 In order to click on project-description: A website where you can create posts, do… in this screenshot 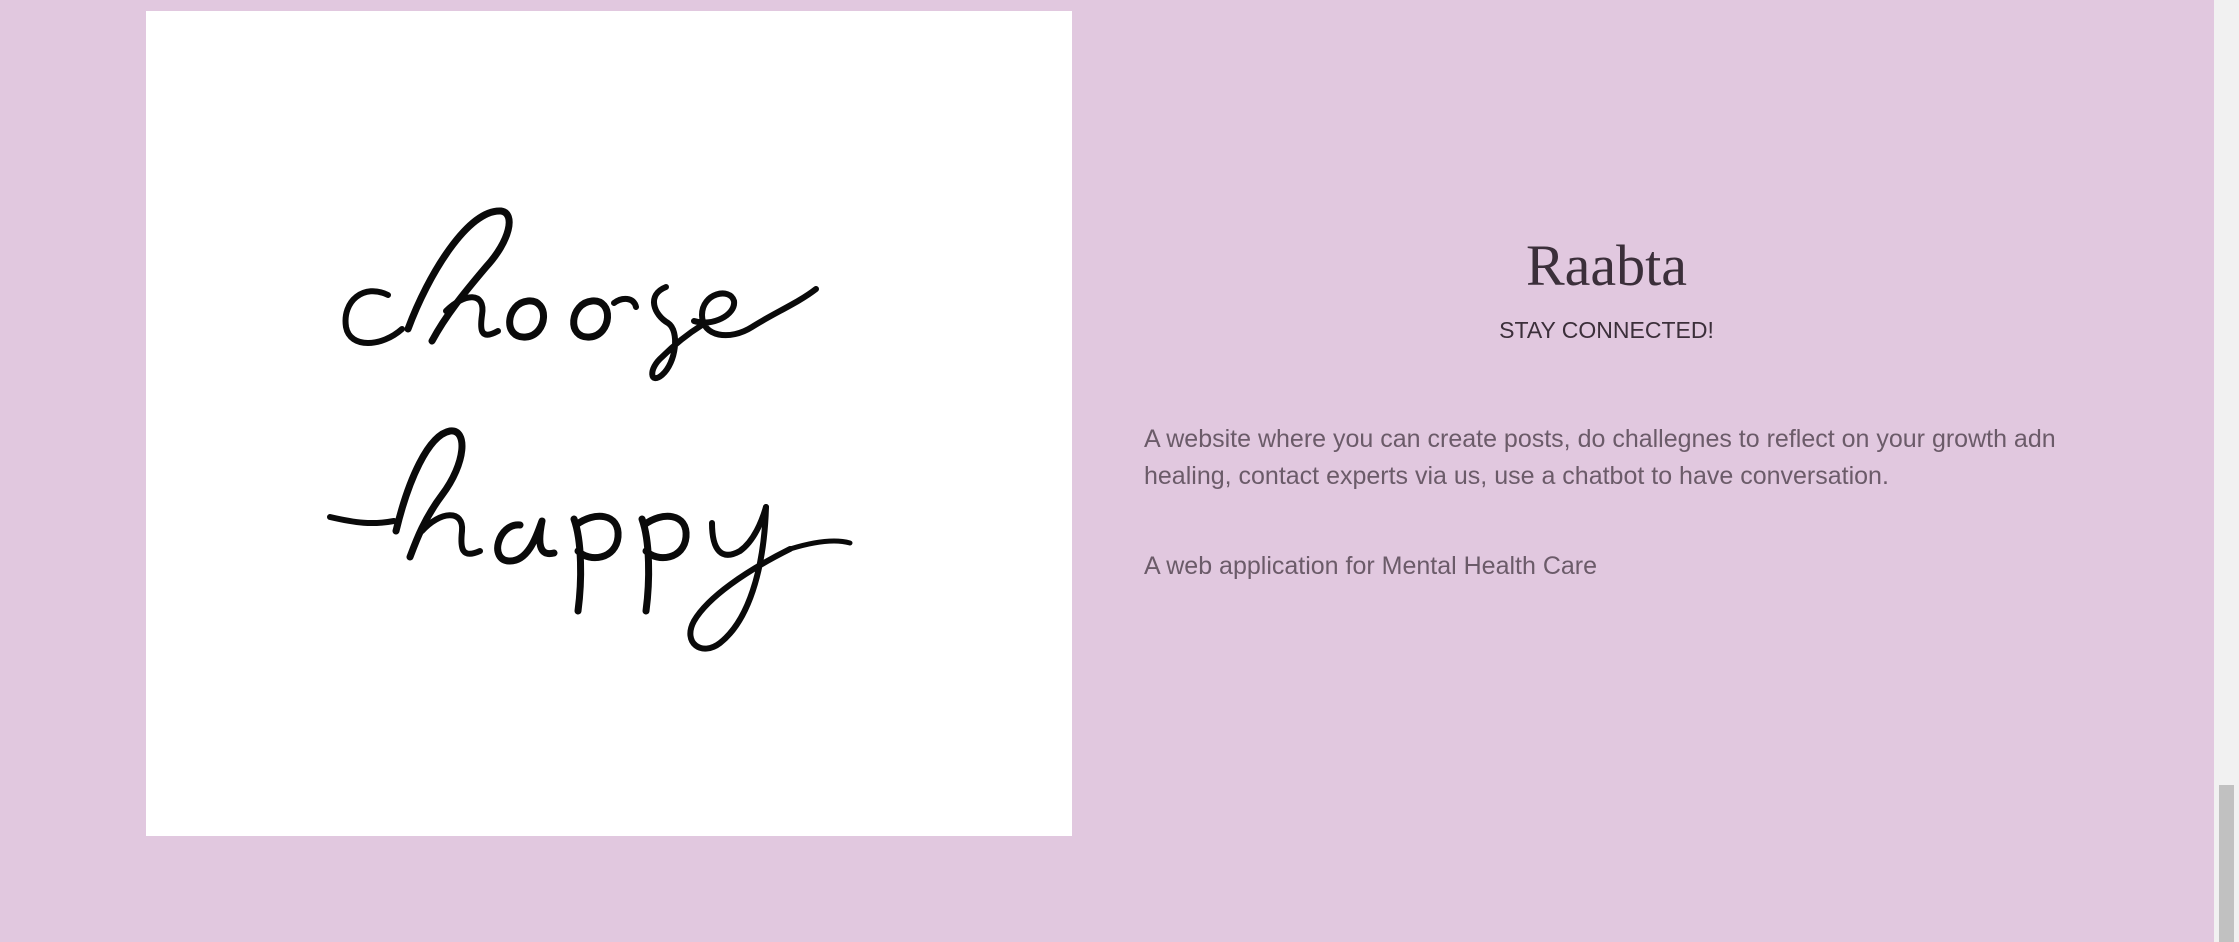, I will do `click(1600, 457)`.